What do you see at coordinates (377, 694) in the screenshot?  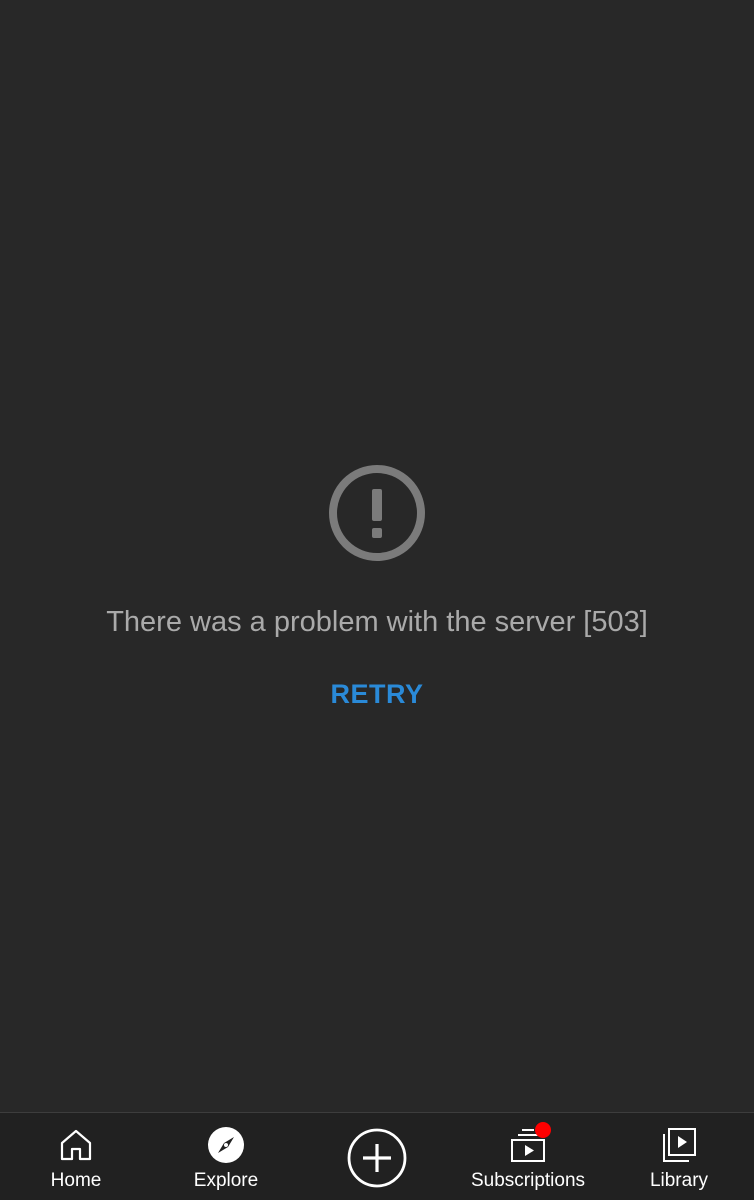 I see `retry-button: RETRY` at bounding box center [377, 694].